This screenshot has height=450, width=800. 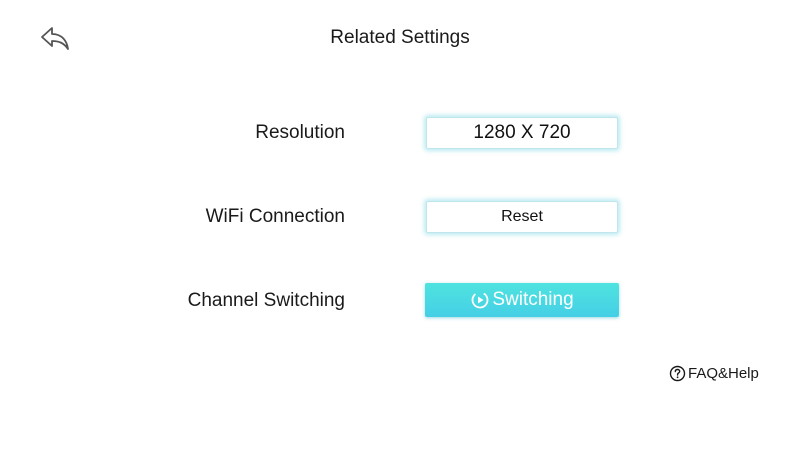 What do you see at coordinates (533, 299) in the screenshot?
I see `channel-switching-button-label: Switching` at bounding box center [533, 299].